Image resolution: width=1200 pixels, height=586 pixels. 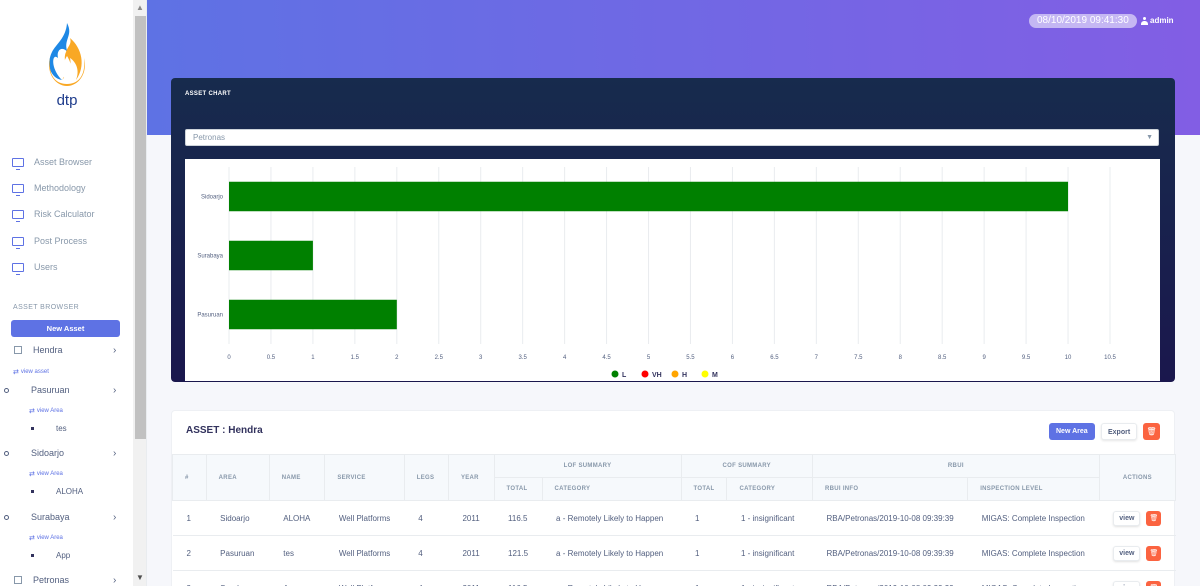 I want to click on col-area: AREA, so click(x=237, y=477).